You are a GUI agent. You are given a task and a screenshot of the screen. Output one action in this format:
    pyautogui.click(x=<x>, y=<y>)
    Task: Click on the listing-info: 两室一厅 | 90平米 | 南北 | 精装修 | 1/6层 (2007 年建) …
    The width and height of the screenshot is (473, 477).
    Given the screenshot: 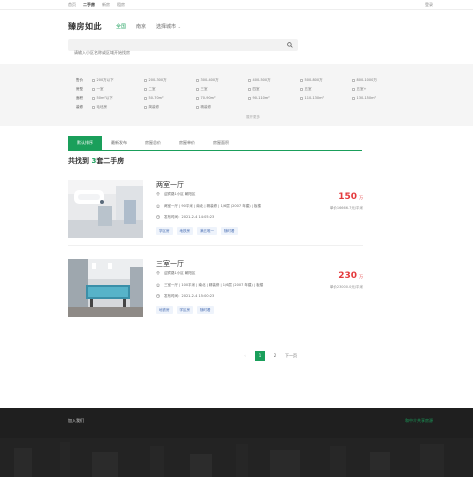 What is the action you would take?
    pyautogui.click(x=212, y=206)
    